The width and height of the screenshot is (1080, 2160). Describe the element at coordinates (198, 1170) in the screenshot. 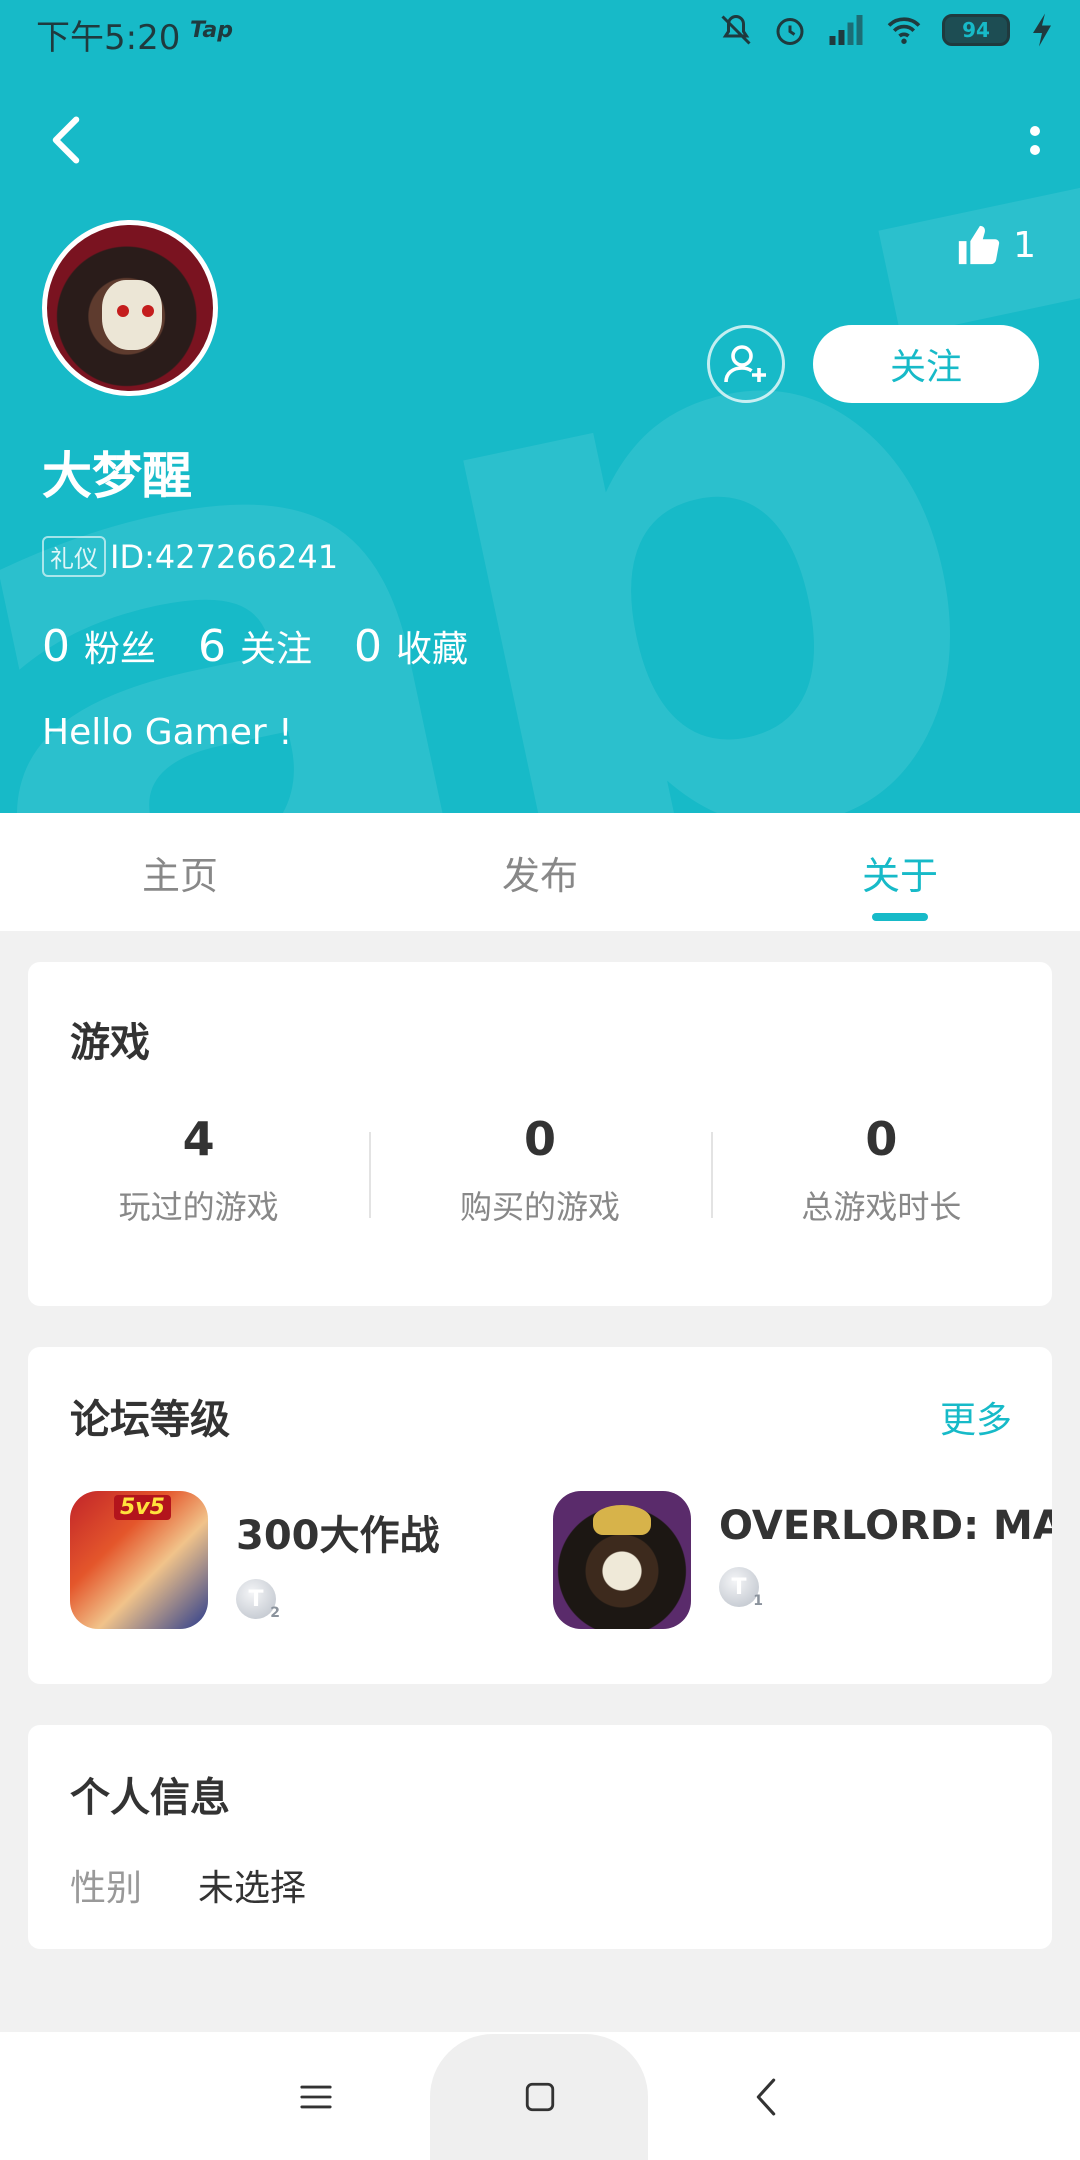

I see `played-games-stat: 4 玩过的游戏` at that location.